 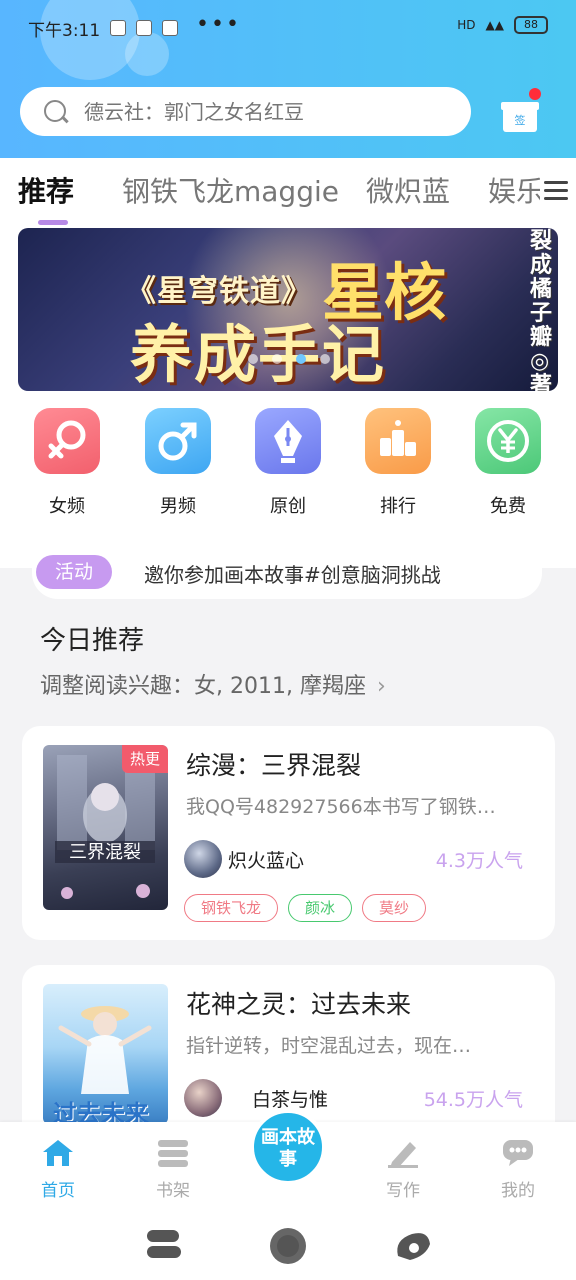 What do you see at coordinates (381, 686) in the screenshot?
I see `chevron-right-icon: ›` at bounding box center [381, 686].